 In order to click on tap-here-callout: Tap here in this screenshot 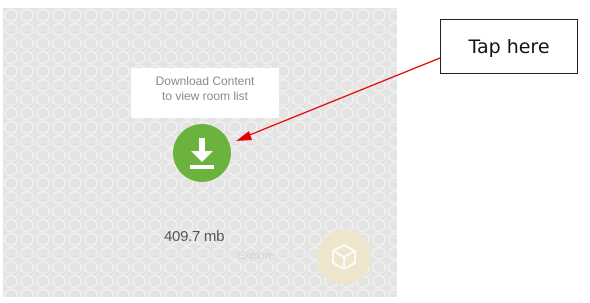, I will do `click(509, 46)`.